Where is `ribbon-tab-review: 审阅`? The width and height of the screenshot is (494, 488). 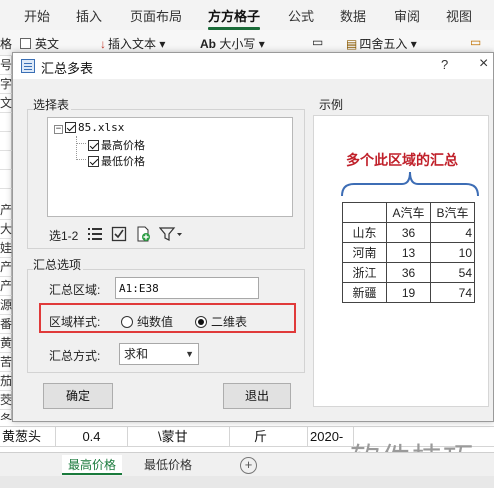 ribbon-tab-review: 审阅 is located at coordinates (407, 15).